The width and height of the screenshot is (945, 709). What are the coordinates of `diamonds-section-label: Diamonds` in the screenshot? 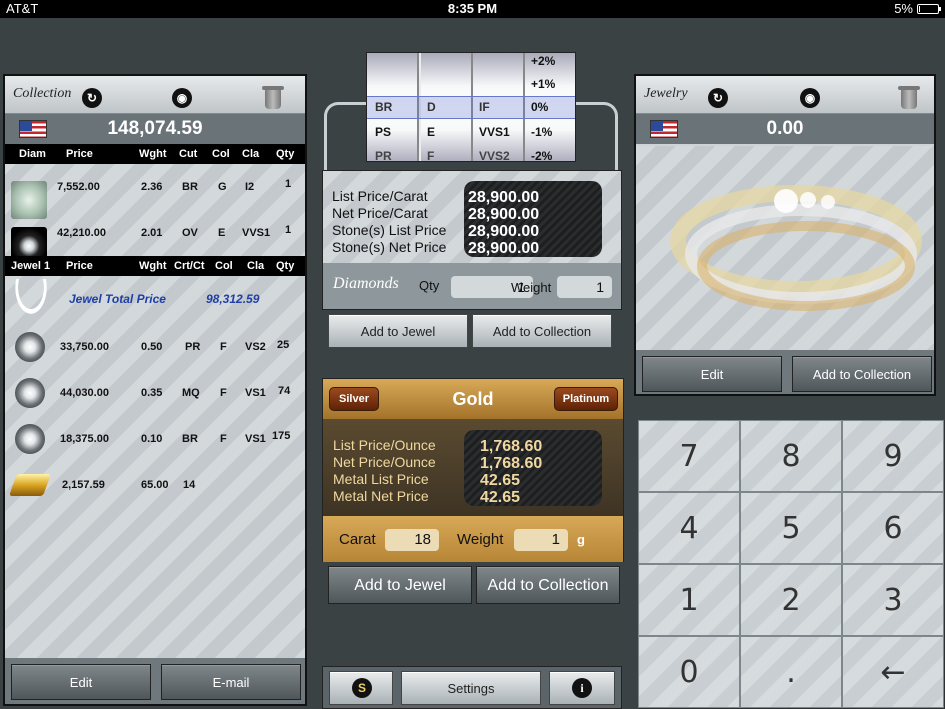 It's located at (366, 283).